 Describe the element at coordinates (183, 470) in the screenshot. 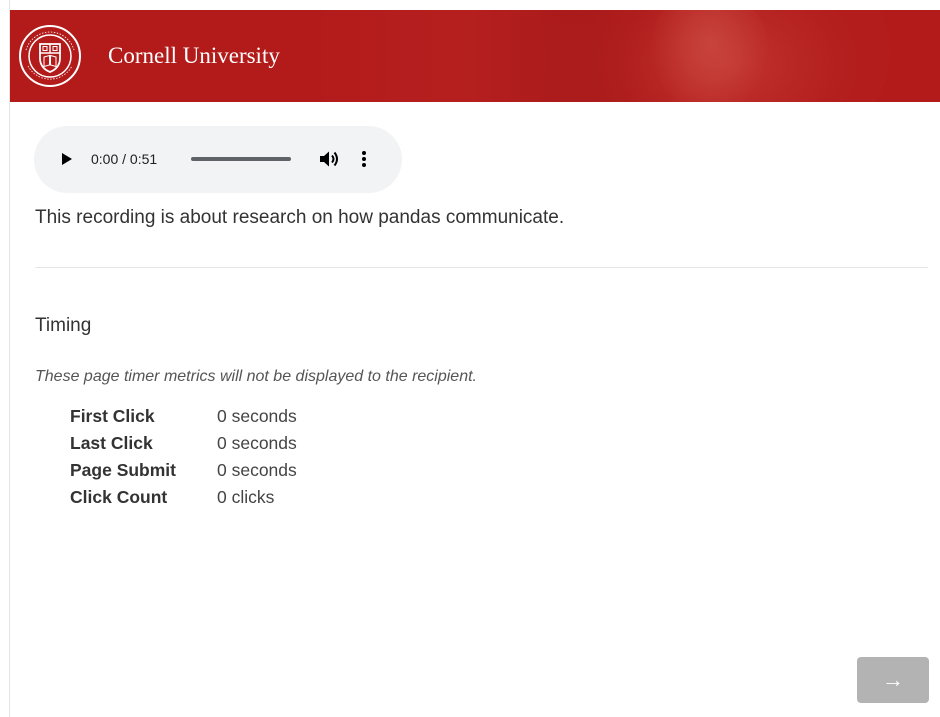

I see `metric-row-page-submit: Page Submit 0 seconds` at that location.